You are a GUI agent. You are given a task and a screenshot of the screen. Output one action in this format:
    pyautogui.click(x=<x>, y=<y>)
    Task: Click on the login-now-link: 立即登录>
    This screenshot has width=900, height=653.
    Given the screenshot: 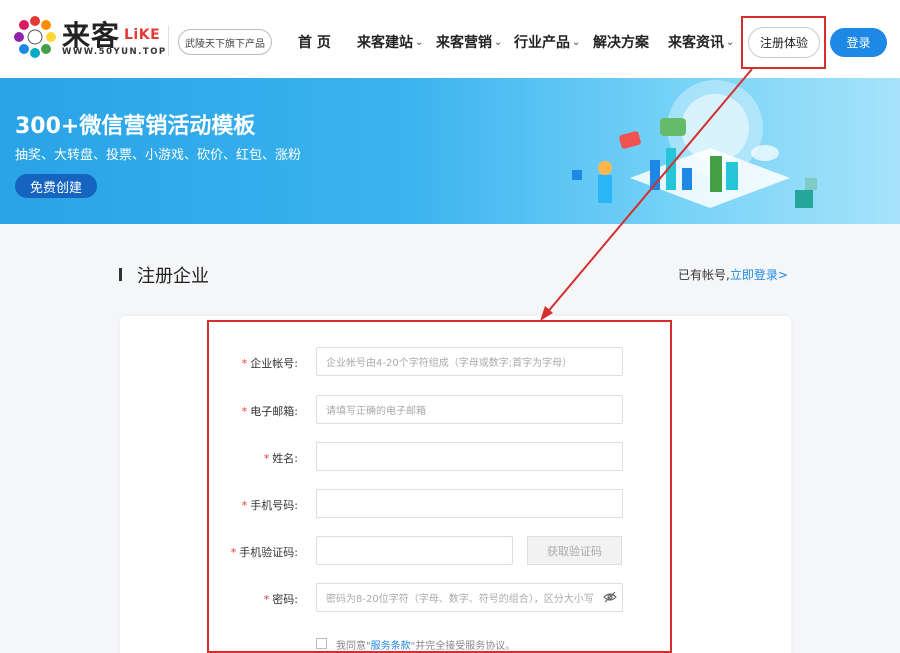 What is the action you would take?
    pyautogui.click(x=759, y=275)
    